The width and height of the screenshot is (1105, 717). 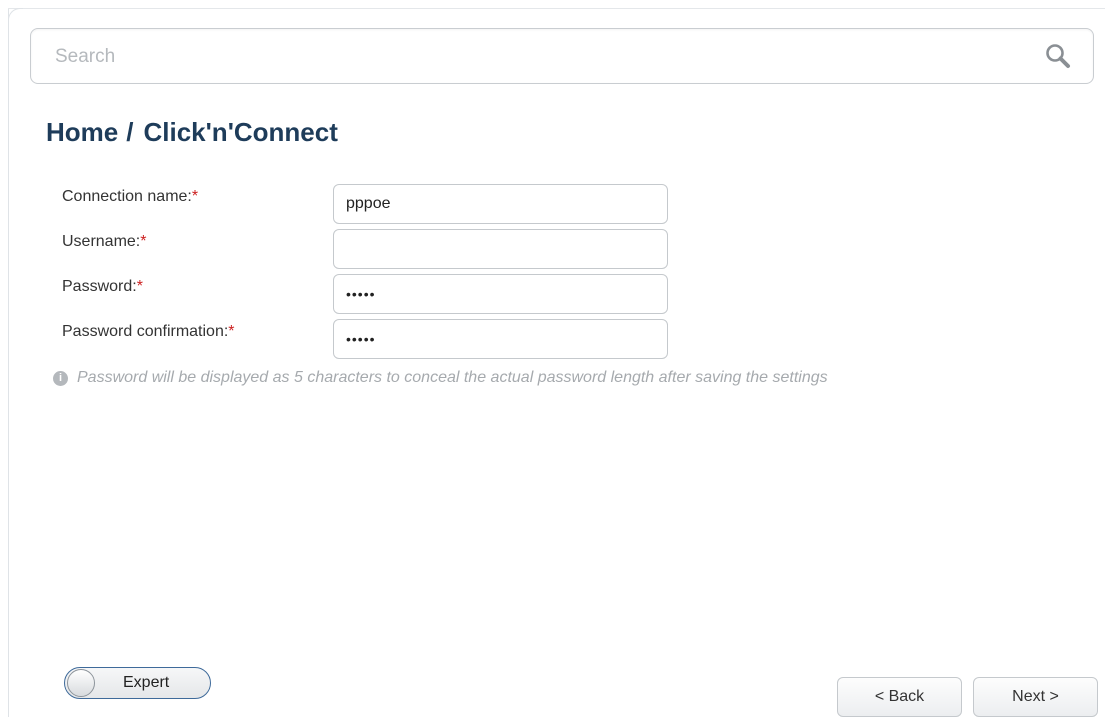 I want to click on expert-mode-toggle: Expert, so click(x=137, y=683).